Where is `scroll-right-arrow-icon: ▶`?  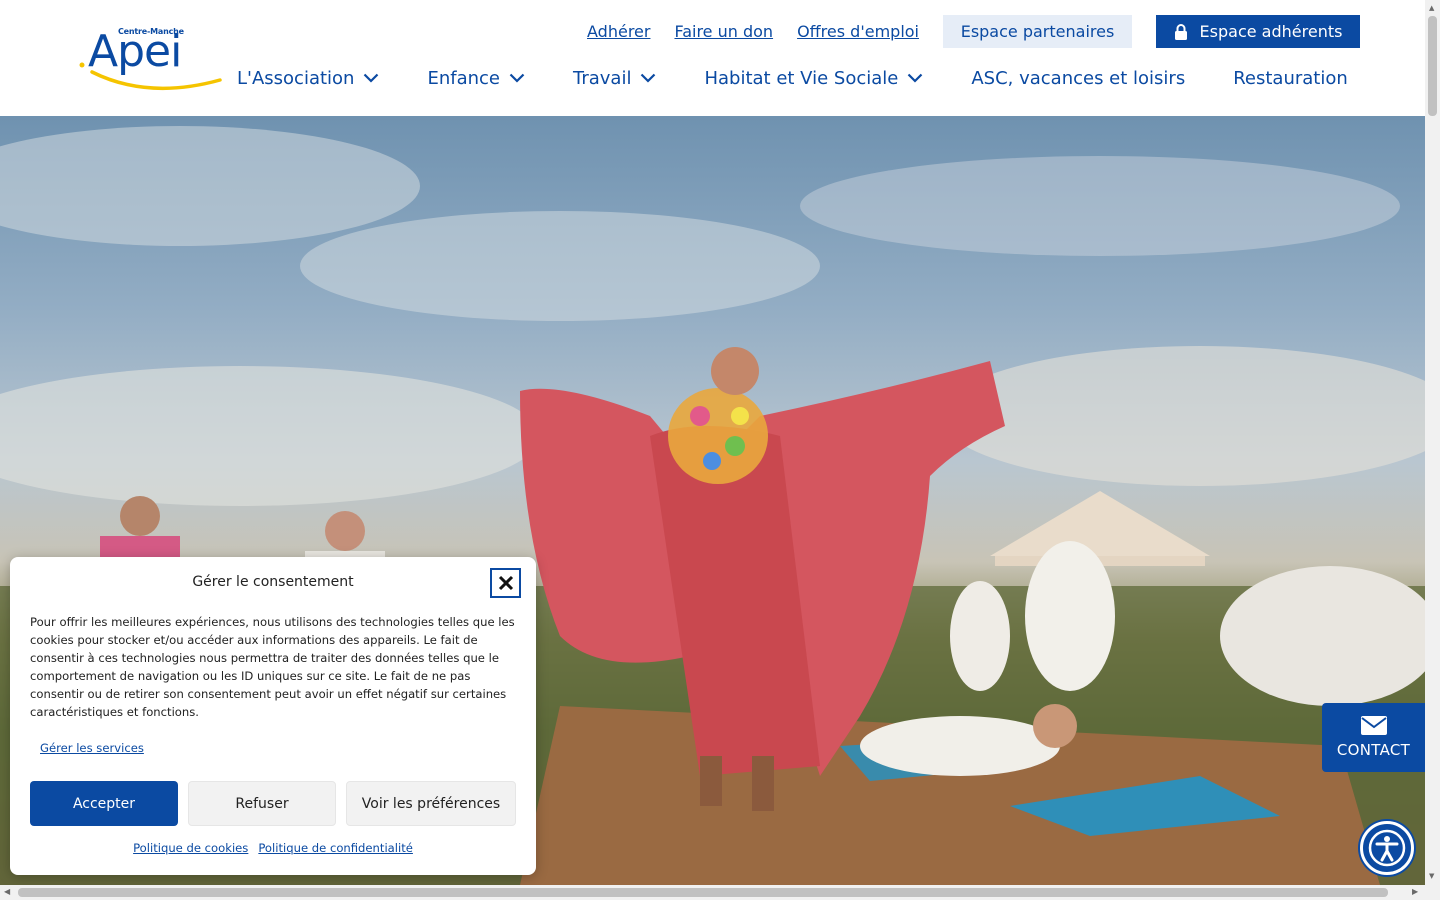
scroll-right-arrow-icon: ▶ is located at coordinates (1415, 891).